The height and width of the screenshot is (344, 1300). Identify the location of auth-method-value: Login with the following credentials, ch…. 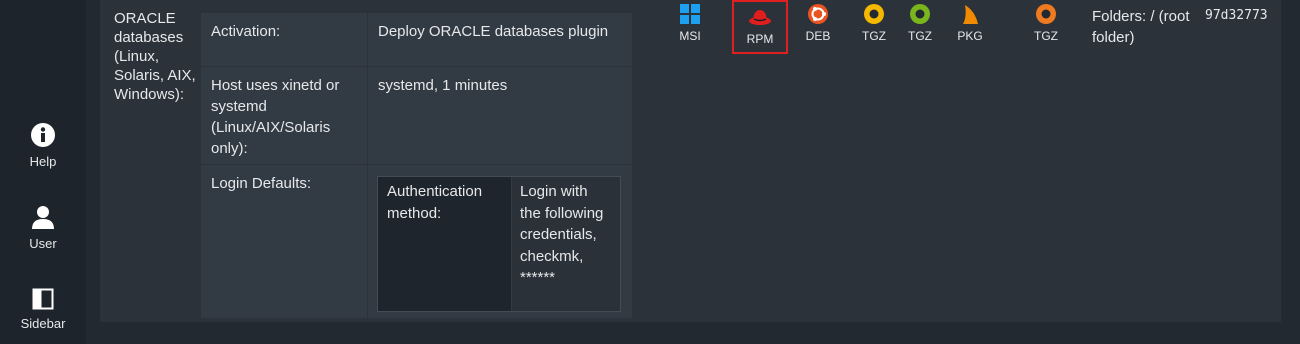
(566, 244).